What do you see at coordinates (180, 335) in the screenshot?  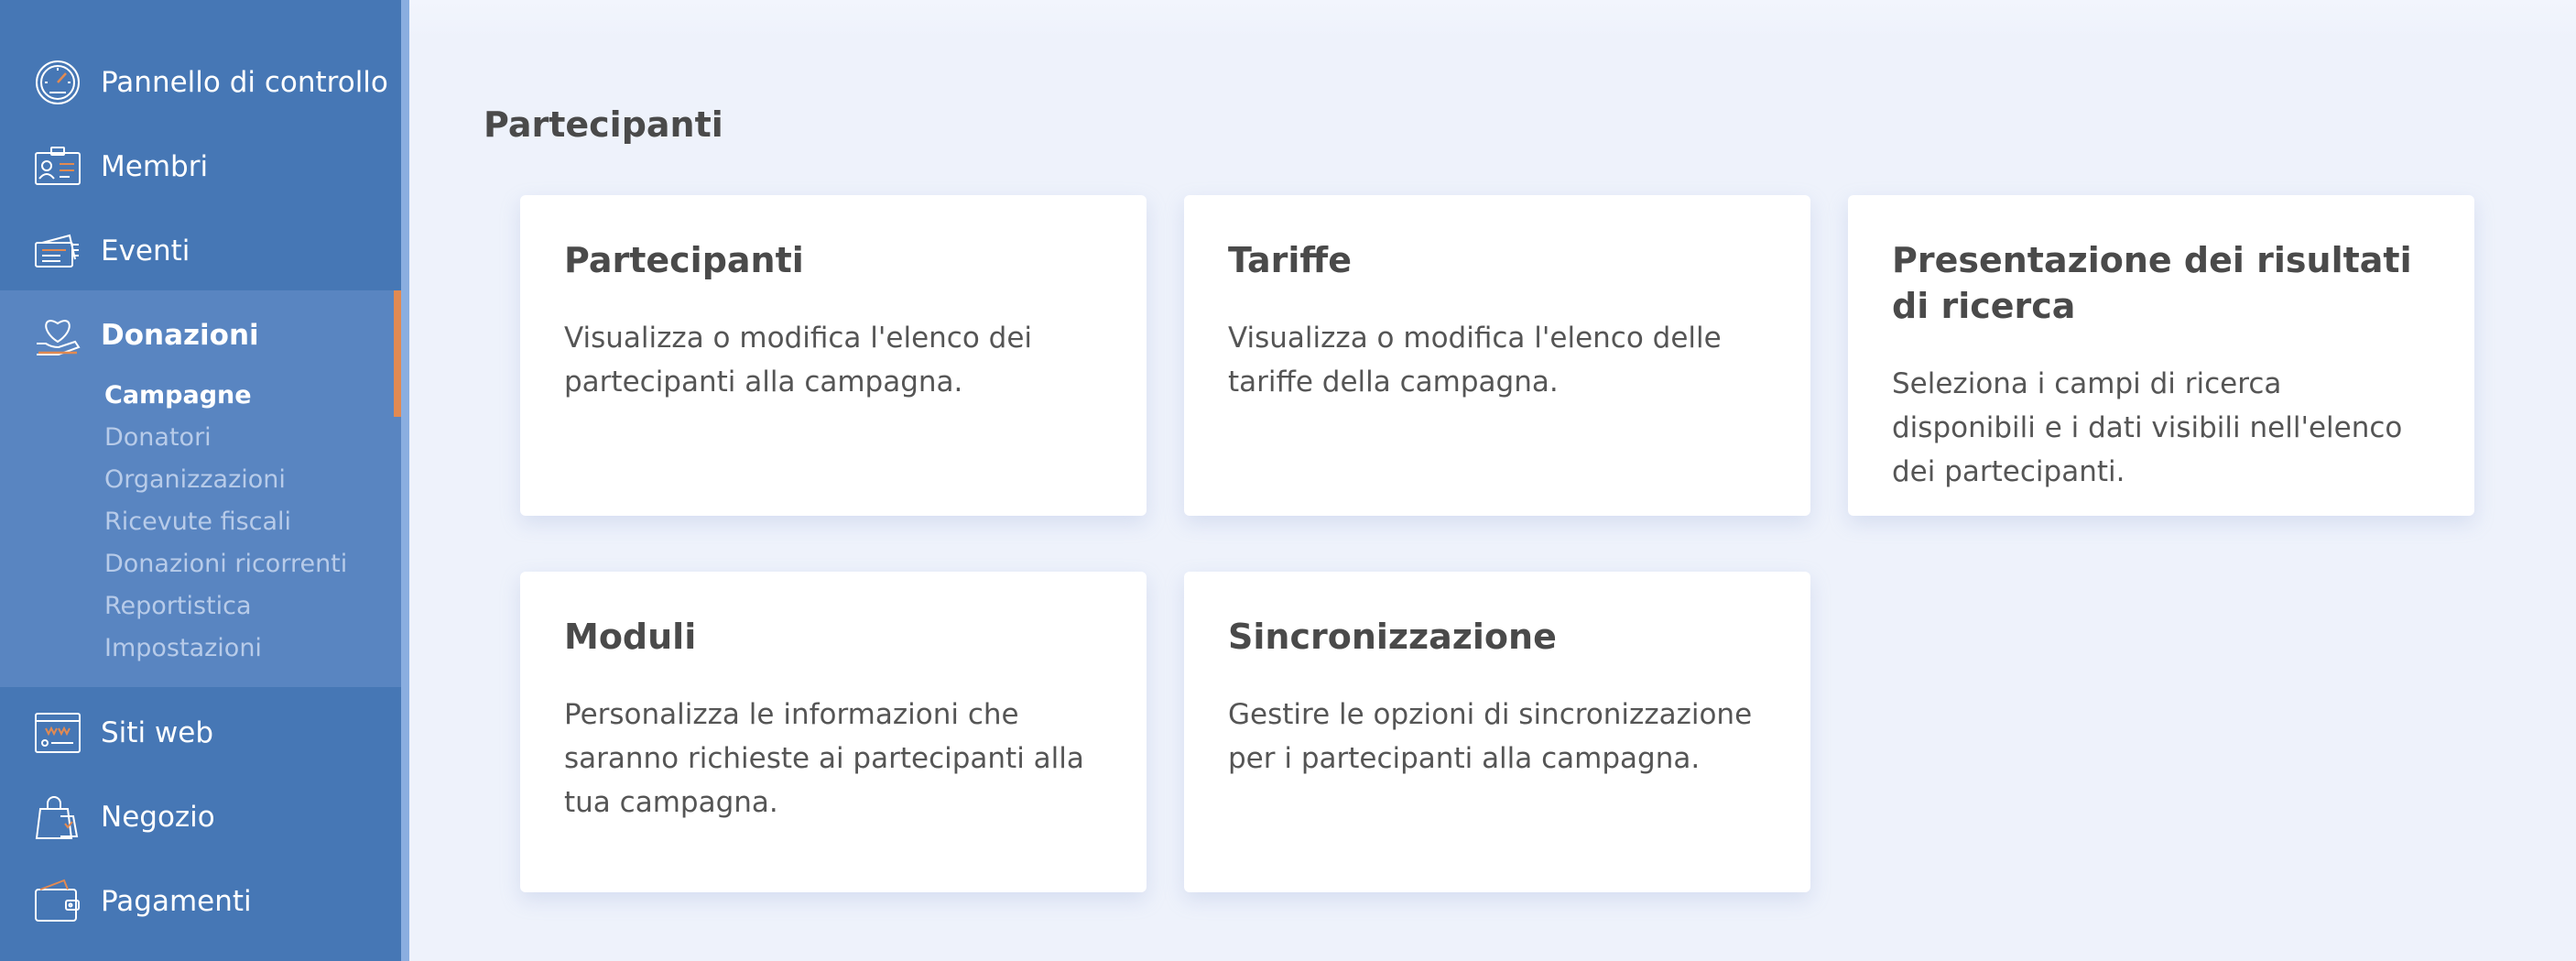 I see `sidebar-item-label: Donazioni` at bounding box center [180, 335].